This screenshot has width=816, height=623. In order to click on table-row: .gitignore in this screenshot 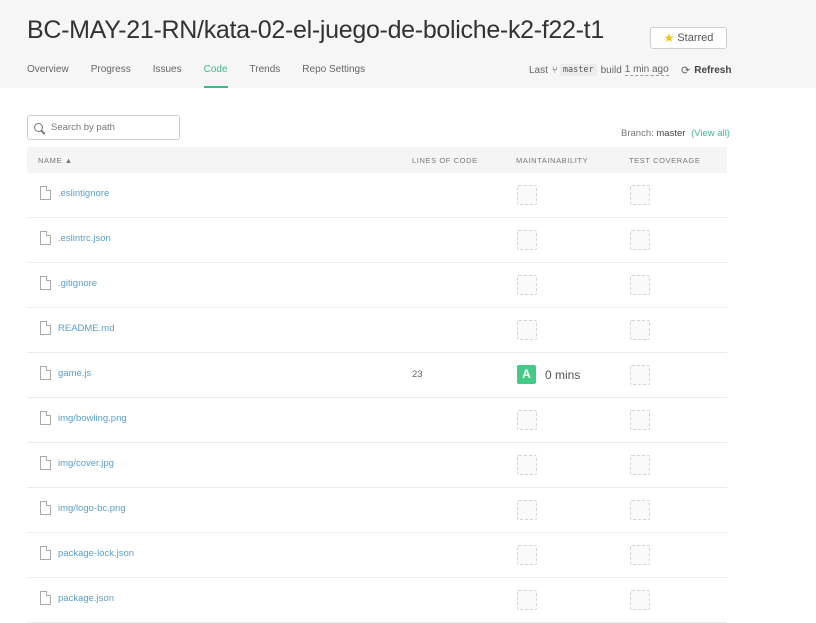, I will do `click(377, 285)`.